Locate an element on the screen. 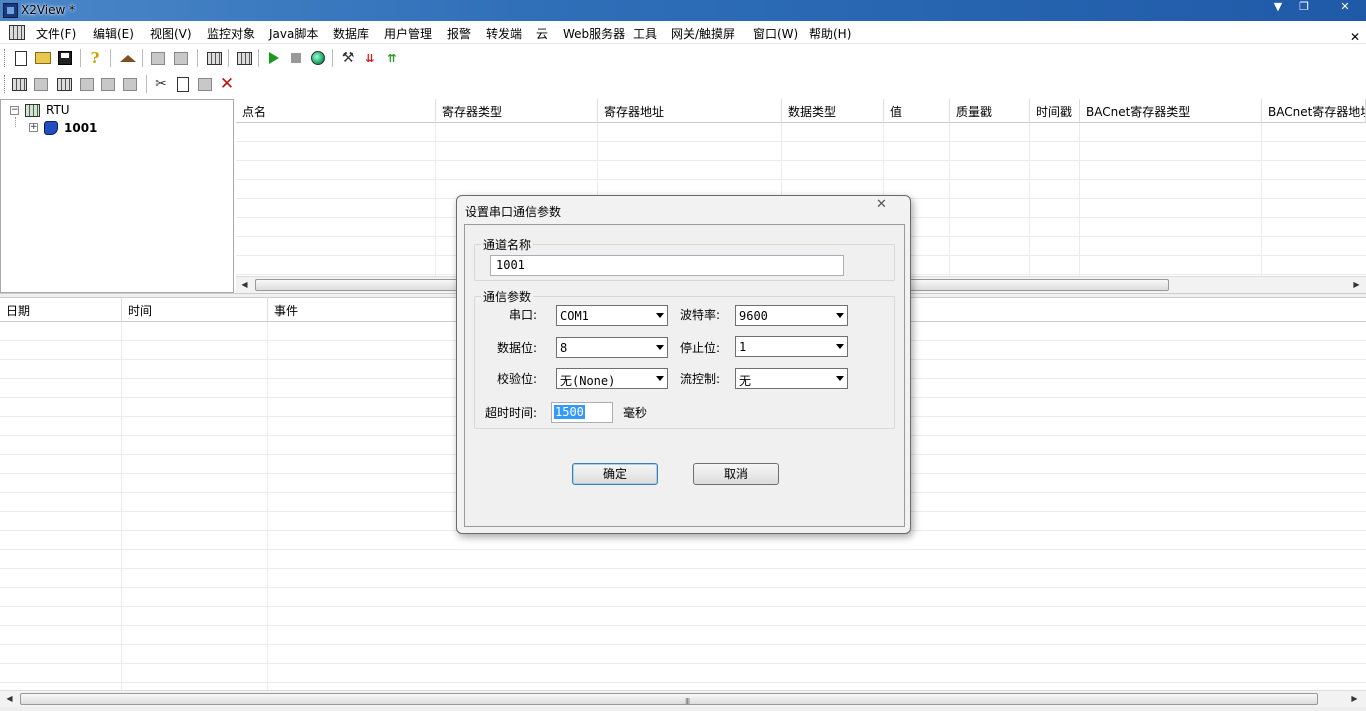 This screenshot has width=1366, height=711. column-header-quality: 质量戳 is located at coordinates (990, 111).